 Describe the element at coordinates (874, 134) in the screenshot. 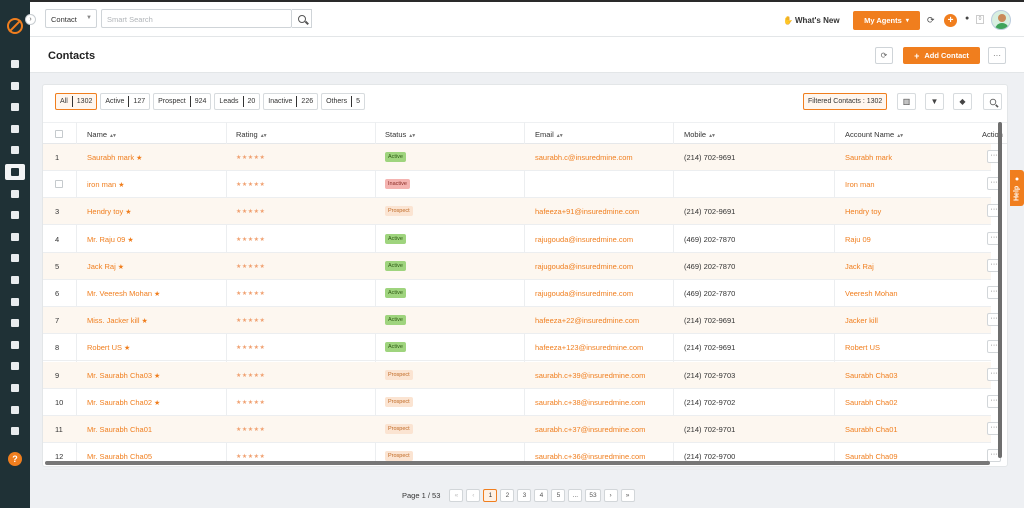

I see `column-header: Account Name ▲▼` at that location.